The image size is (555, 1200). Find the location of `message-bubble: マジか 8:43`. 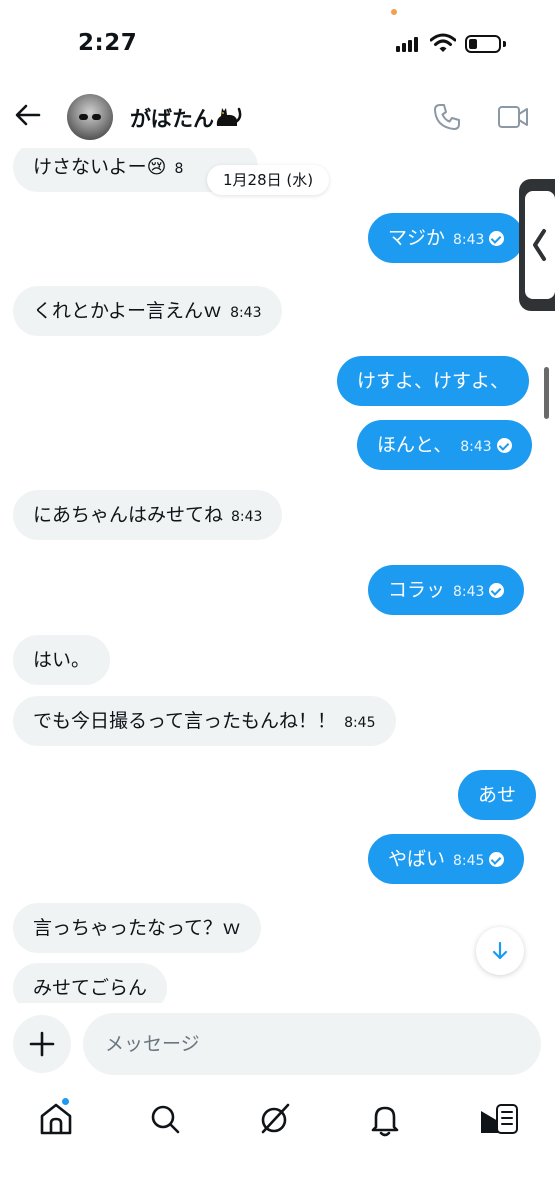

message-bubble: マジか 8:43 is located at coordinates (446, 238).